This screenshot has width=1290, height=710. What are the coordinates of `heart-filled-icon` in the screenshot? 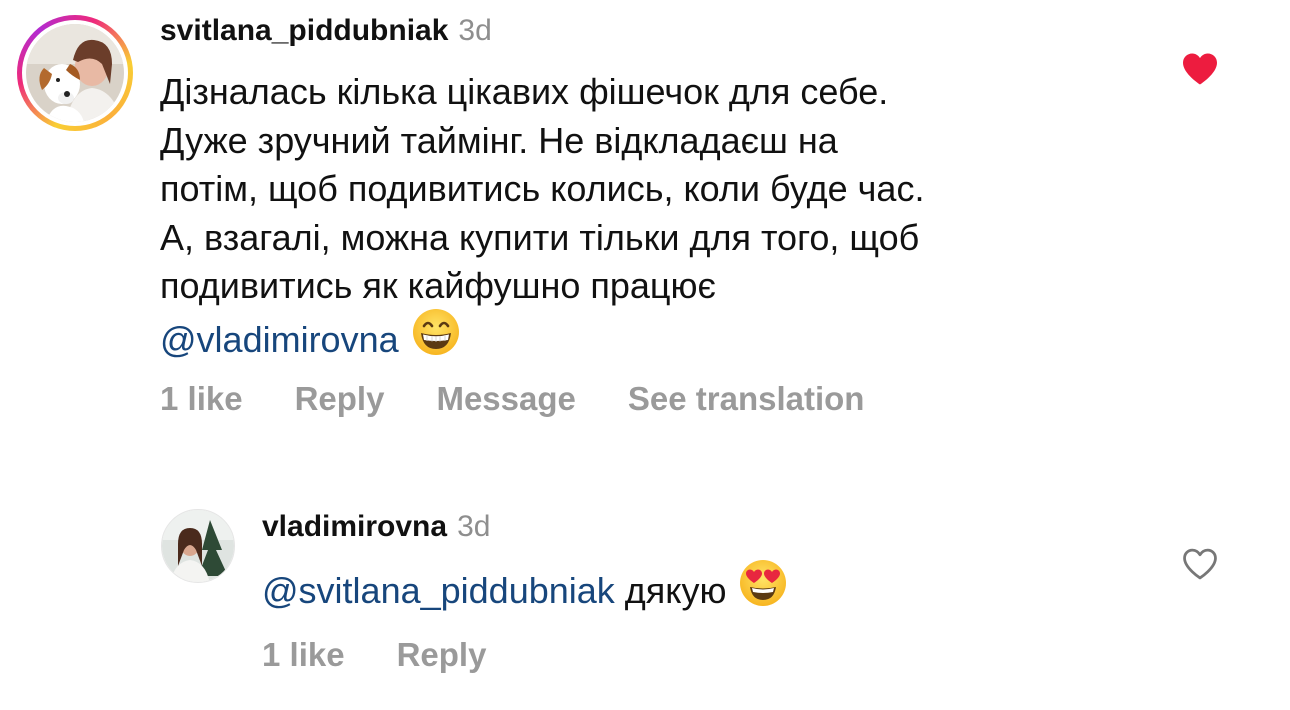 It's located at (1200, 69).